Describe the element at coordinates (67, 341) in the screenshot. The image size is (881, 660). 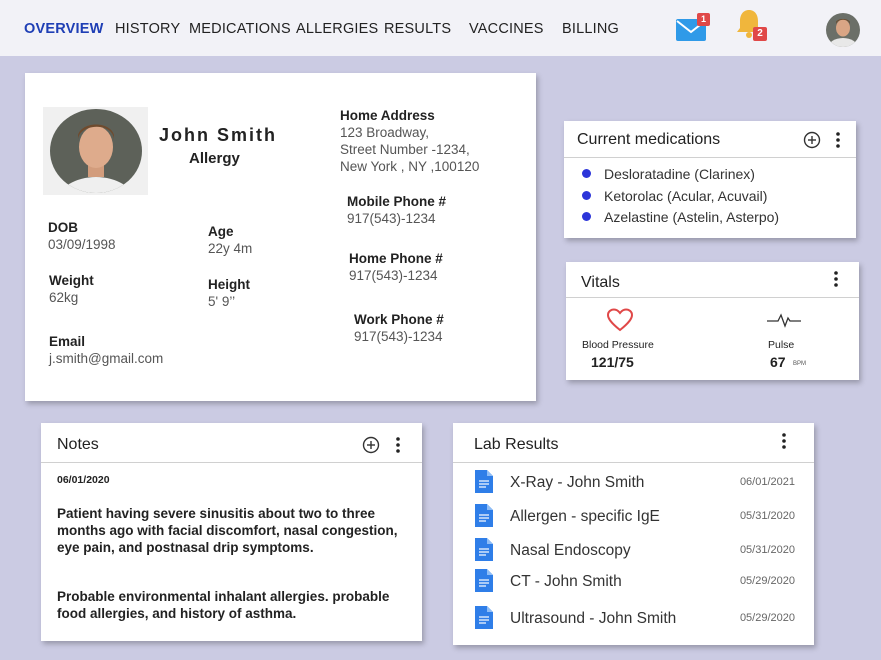
I see `email-label: Email` at that location.